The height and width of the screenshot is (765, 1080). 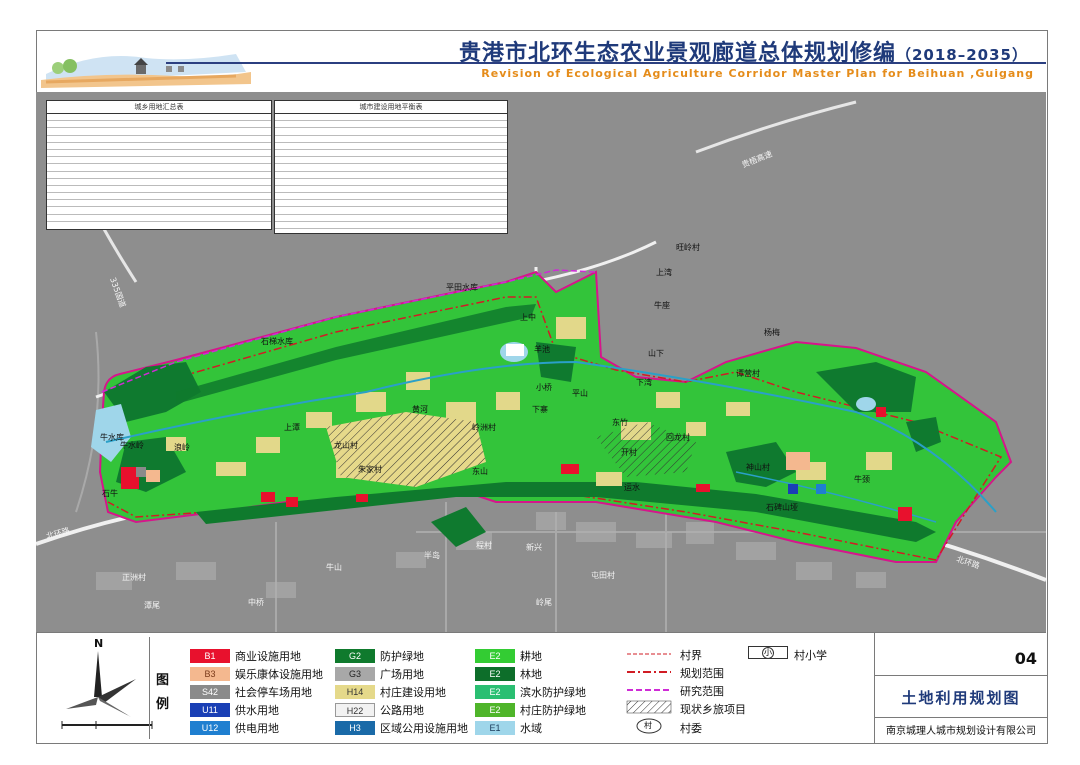 What do you see at coordinates (782, 507) in the screenshot?
I see `label-sheshui-point: 石碑山垭` at bounding box center [782, 507].